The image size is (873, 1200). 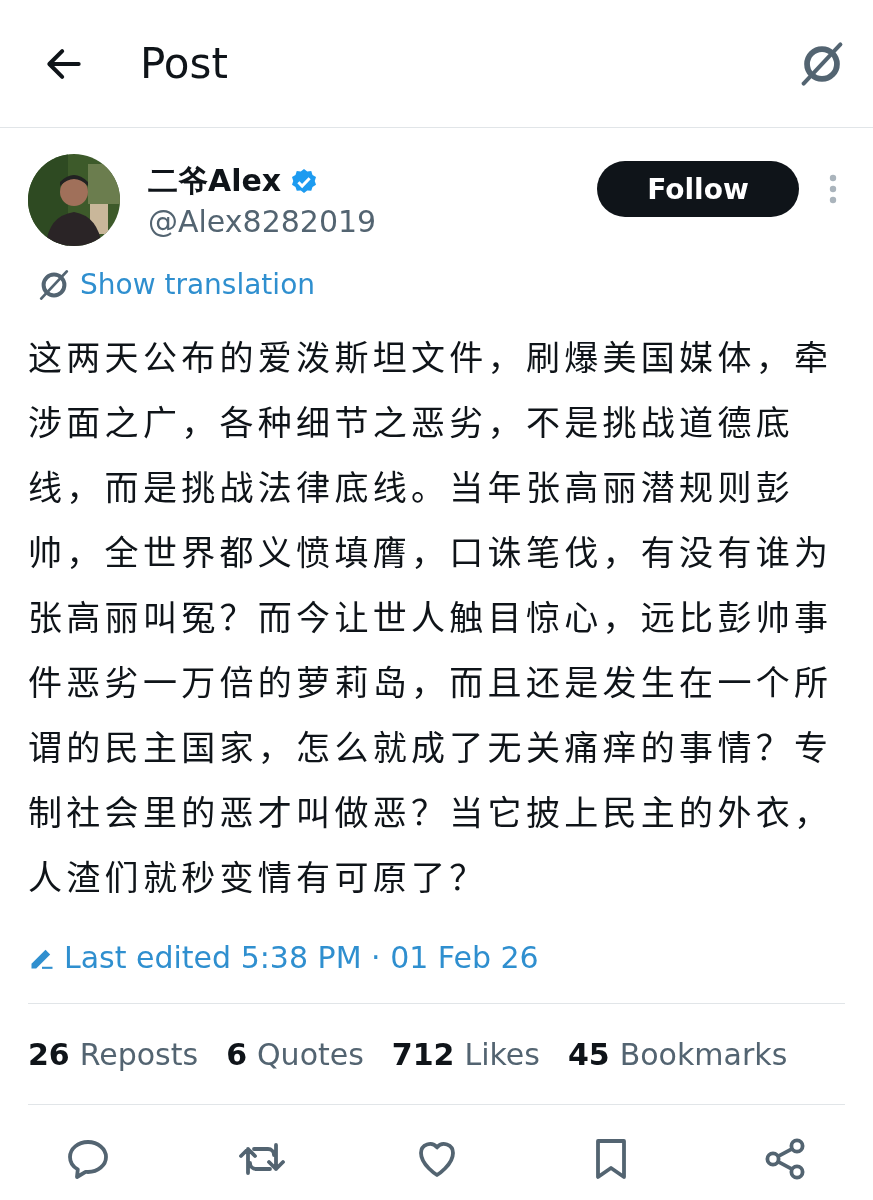 I want to click on engagement-stat: 26 Reposts, so click(x=113, y=1054).